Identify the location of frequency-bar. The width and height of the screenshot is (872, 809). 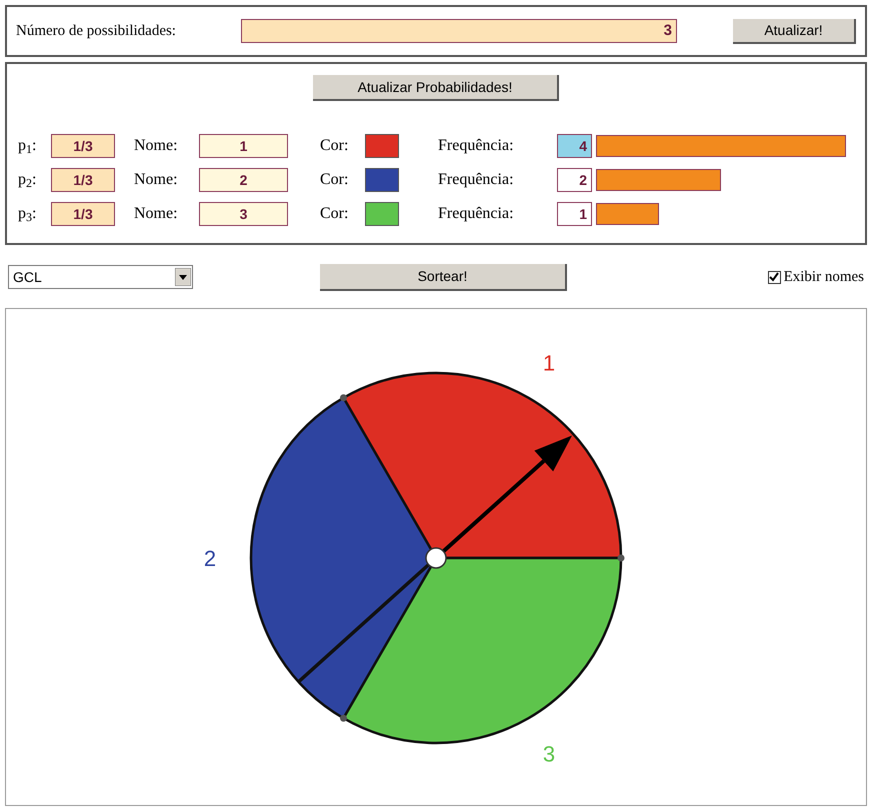
(627, 214).